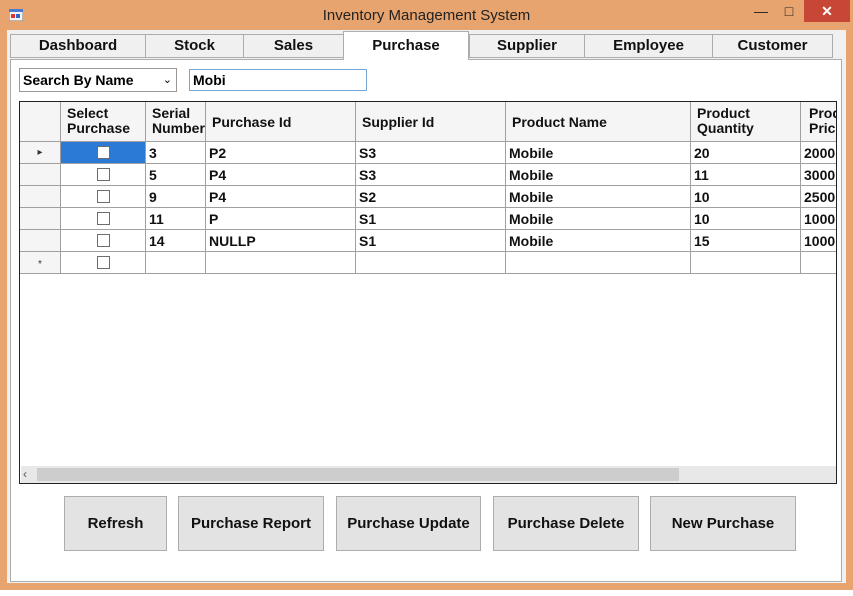 The height and width of the screenshot is (596, 853). I want to click on table-cell: 14, so click(176, 241).